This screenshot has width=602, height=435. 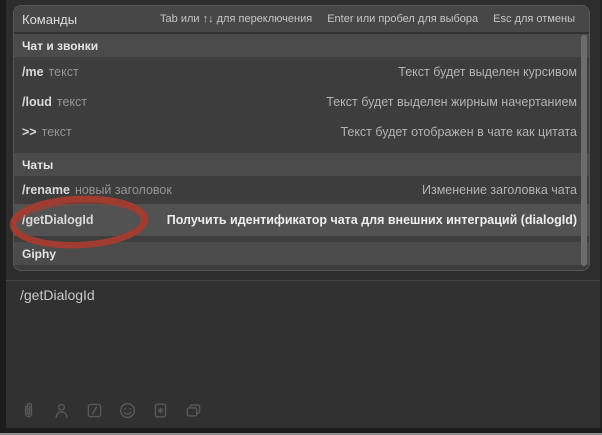 I want to click on command-name: /getDialogId, so click(x=58, y=220).